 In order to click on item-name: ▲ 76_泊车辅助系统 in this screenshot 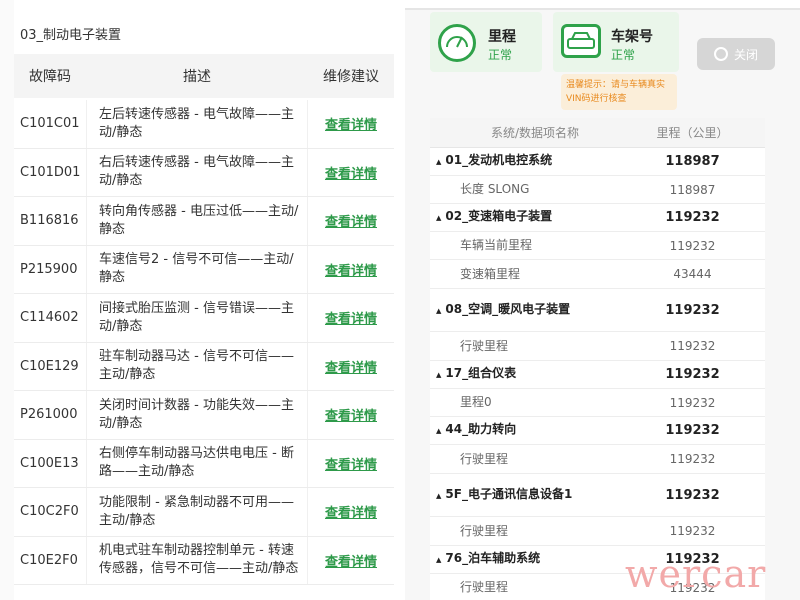, I will do `click(525, 559)`.